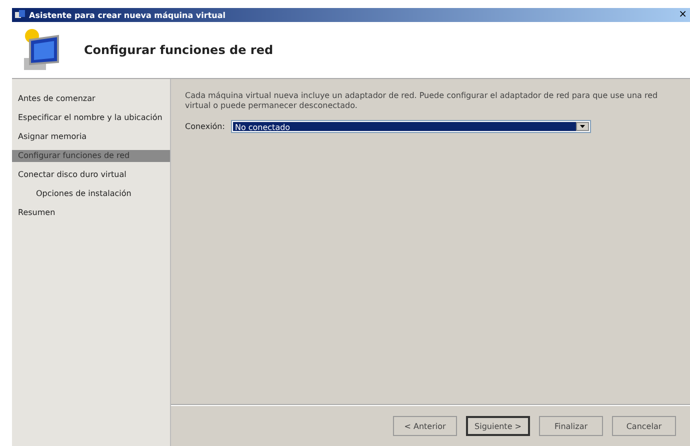  I want to click on wizard-step: Opciones de instalación, so click(91, 194).